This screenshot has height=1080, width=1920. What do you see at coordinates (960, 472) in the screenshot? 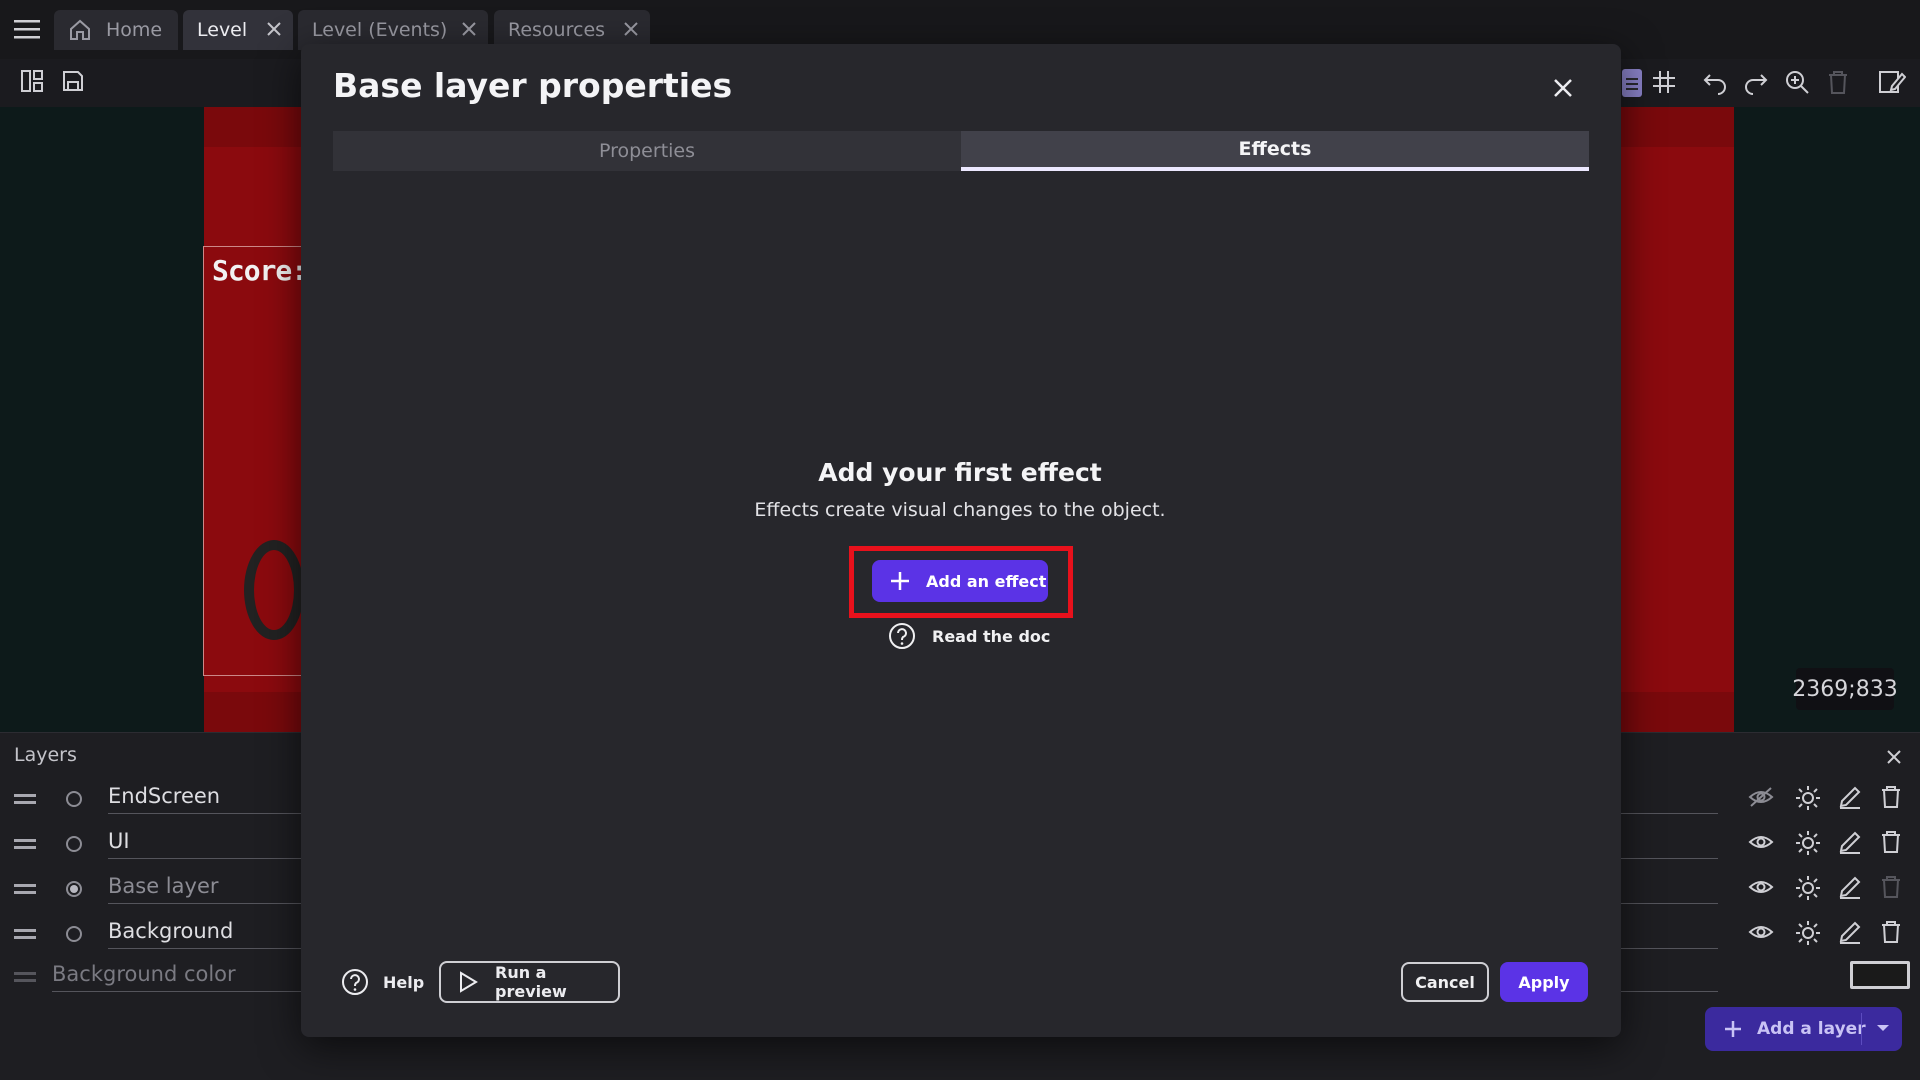
I see `empty-state-title: Add your first effect` at bounding box center [960, 472].